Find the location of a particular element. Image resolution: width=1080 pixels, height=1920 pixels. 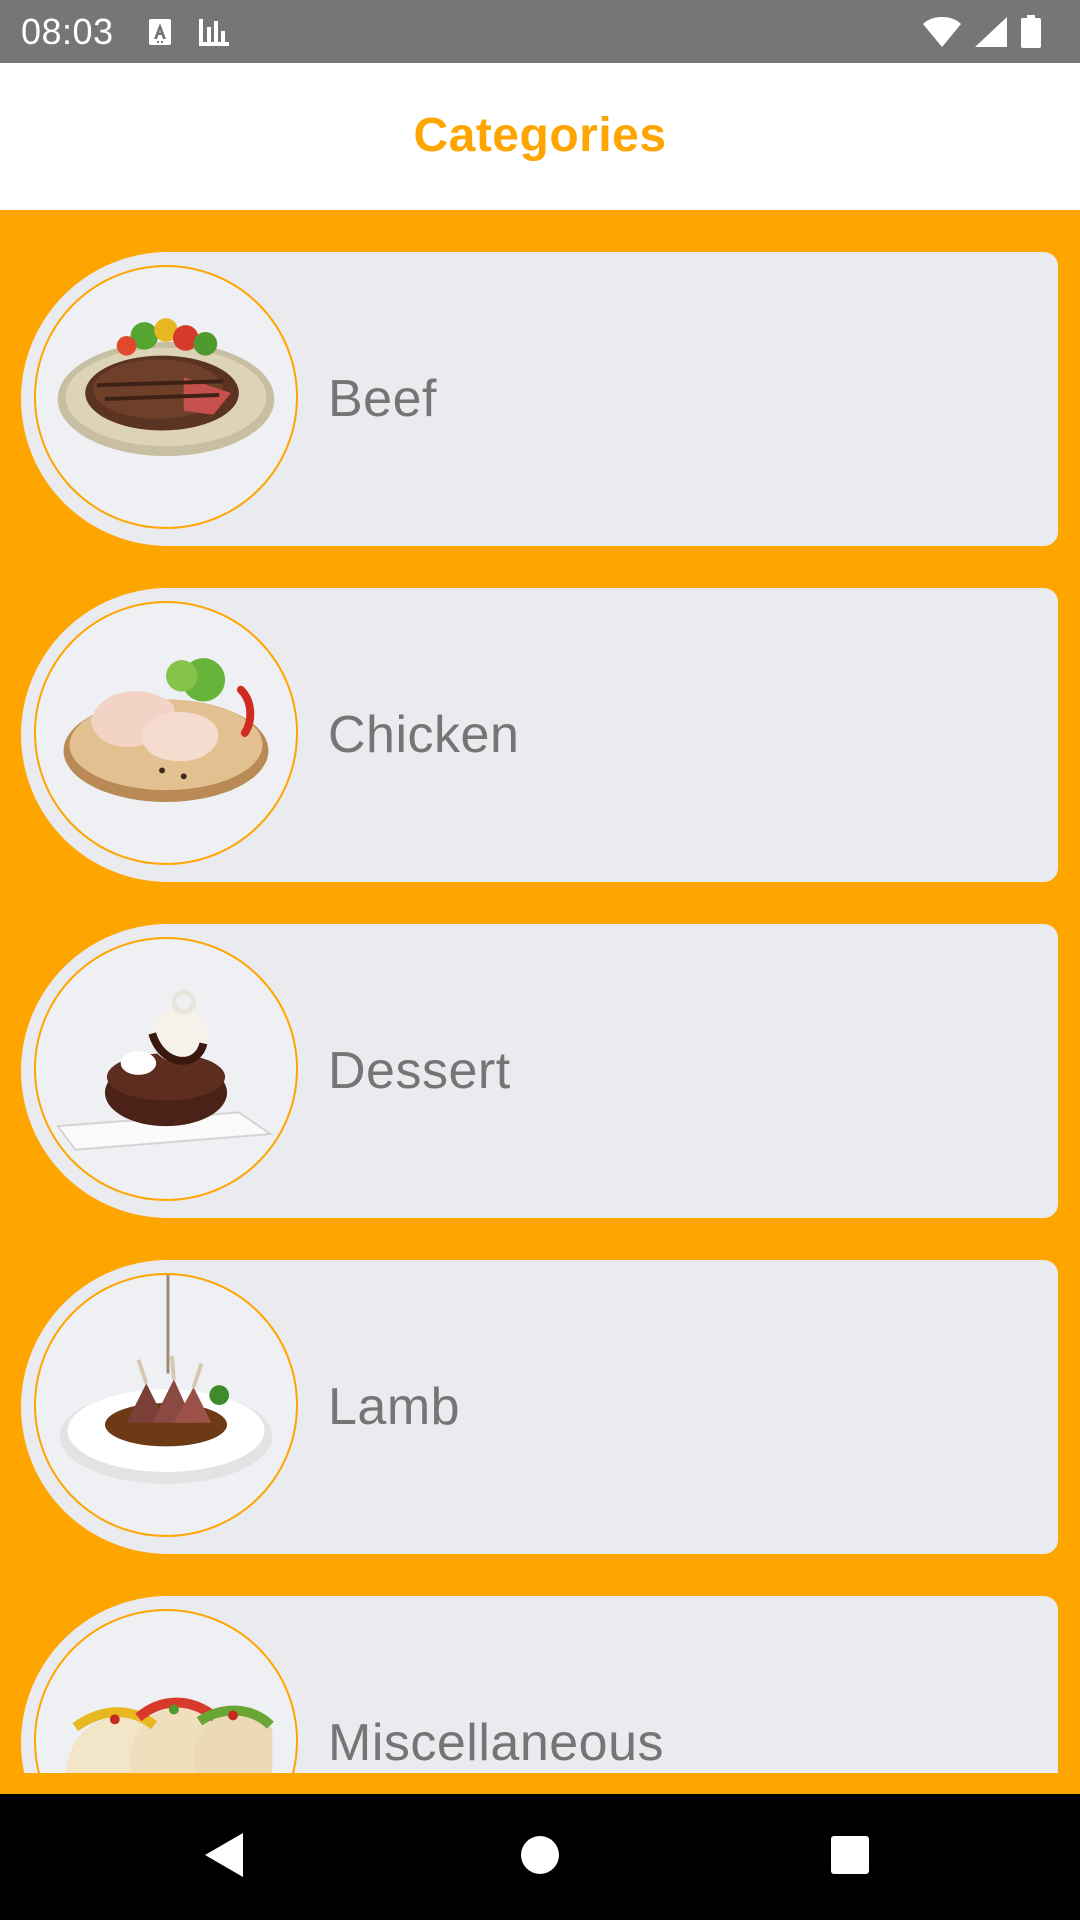

category-label: Beef is located at coordinates (382, 399).